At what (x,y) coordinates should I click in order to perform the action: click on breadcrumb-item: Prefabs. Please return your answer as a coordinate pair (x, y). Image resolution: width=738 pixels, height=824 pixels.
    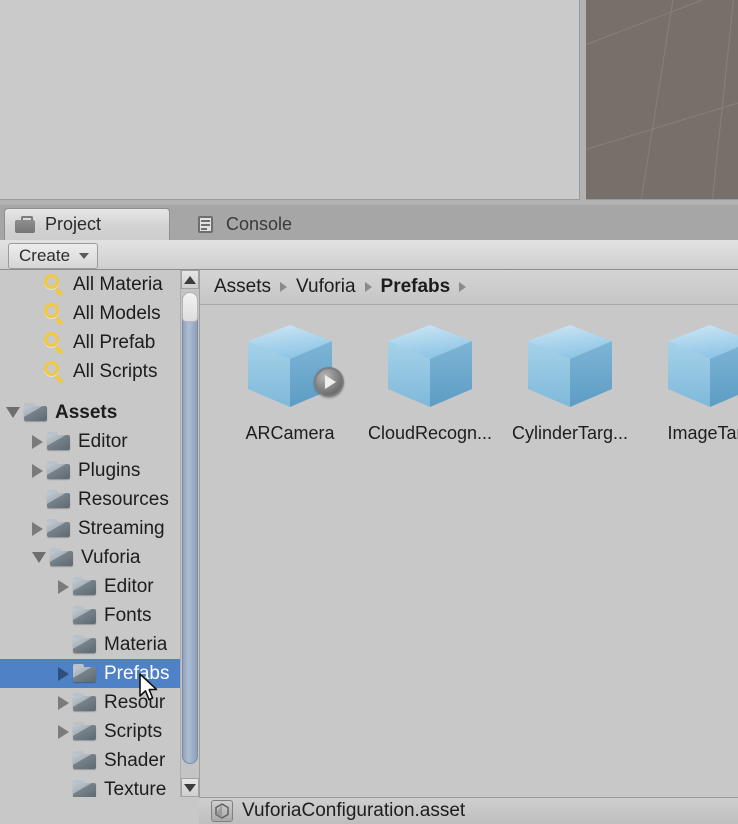
    Looking at the image, I should click on (416, 287).